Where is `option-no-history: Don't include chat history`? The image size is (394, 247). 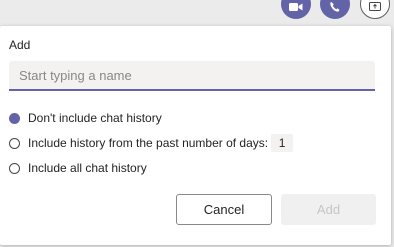
option-no-history: Don't include chat history is located at coordinates (85, 118).